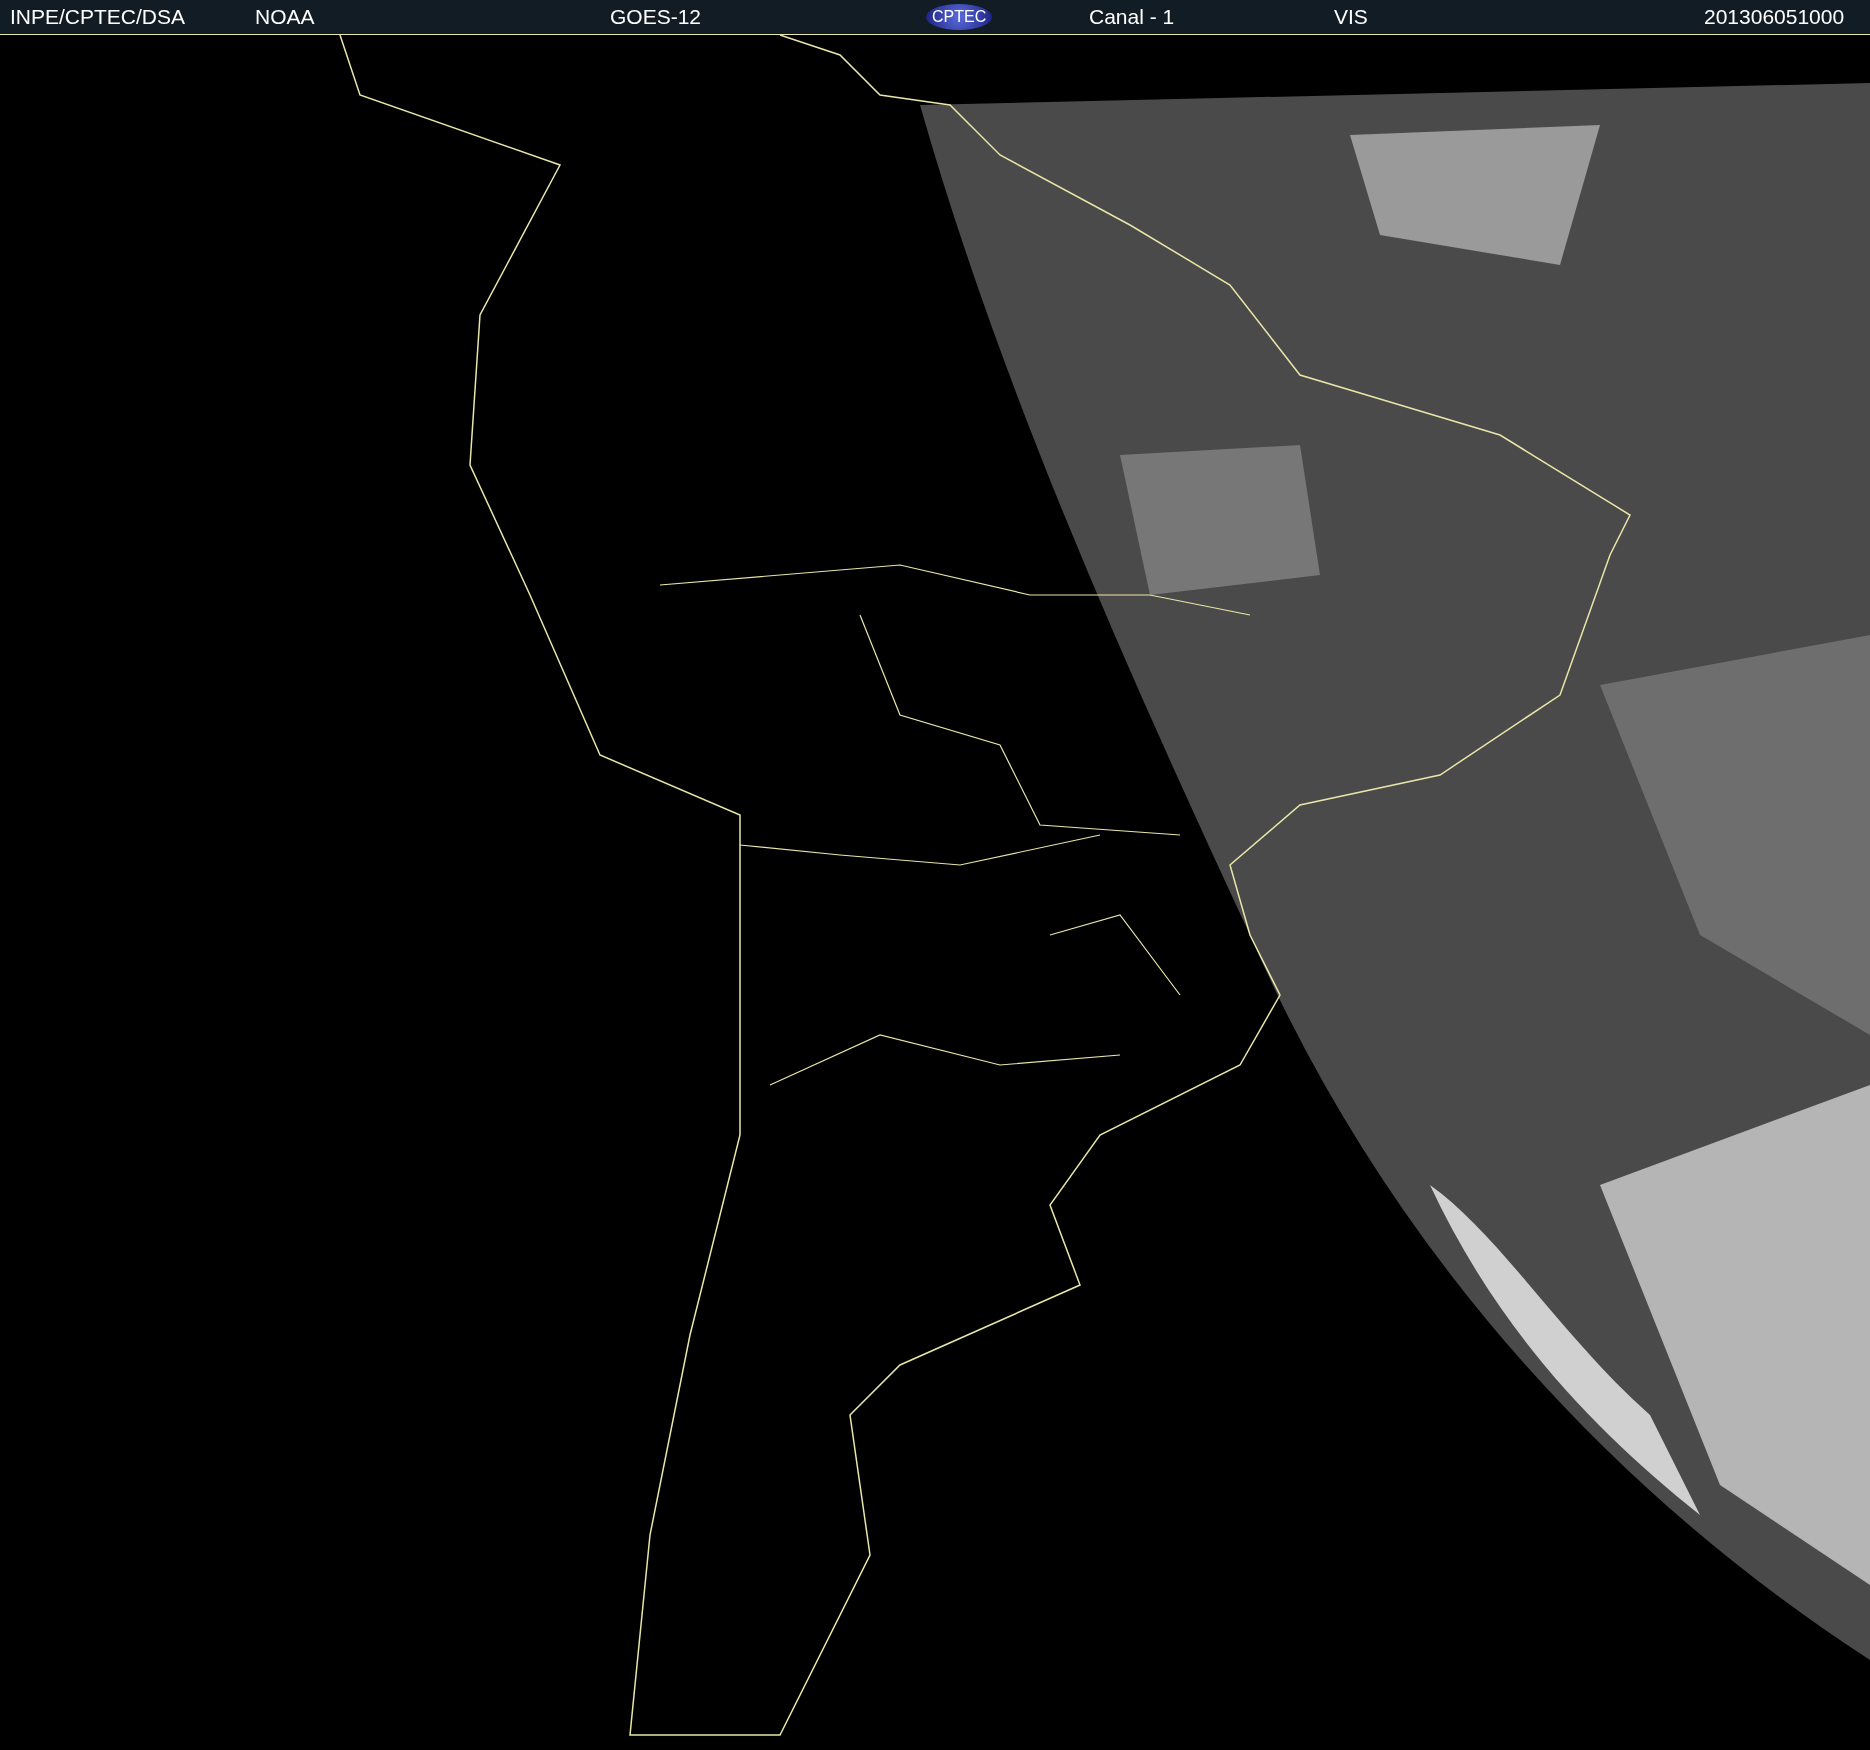  Describe the element at coordinates (98, 17) in the screenshot. I see `header-text: INPE/CPTEC/DSA` at that location.